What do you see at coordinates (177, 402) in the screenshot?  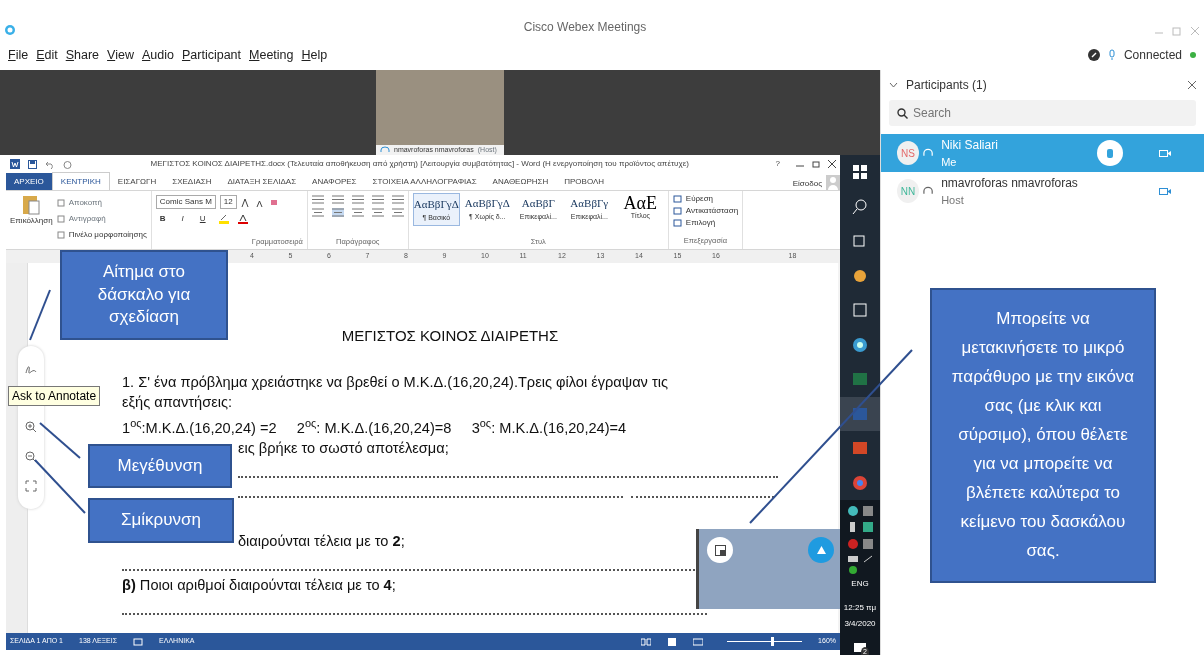 I see `document-text: εξής απαντήσεις:` at bounding box center [177, 402].